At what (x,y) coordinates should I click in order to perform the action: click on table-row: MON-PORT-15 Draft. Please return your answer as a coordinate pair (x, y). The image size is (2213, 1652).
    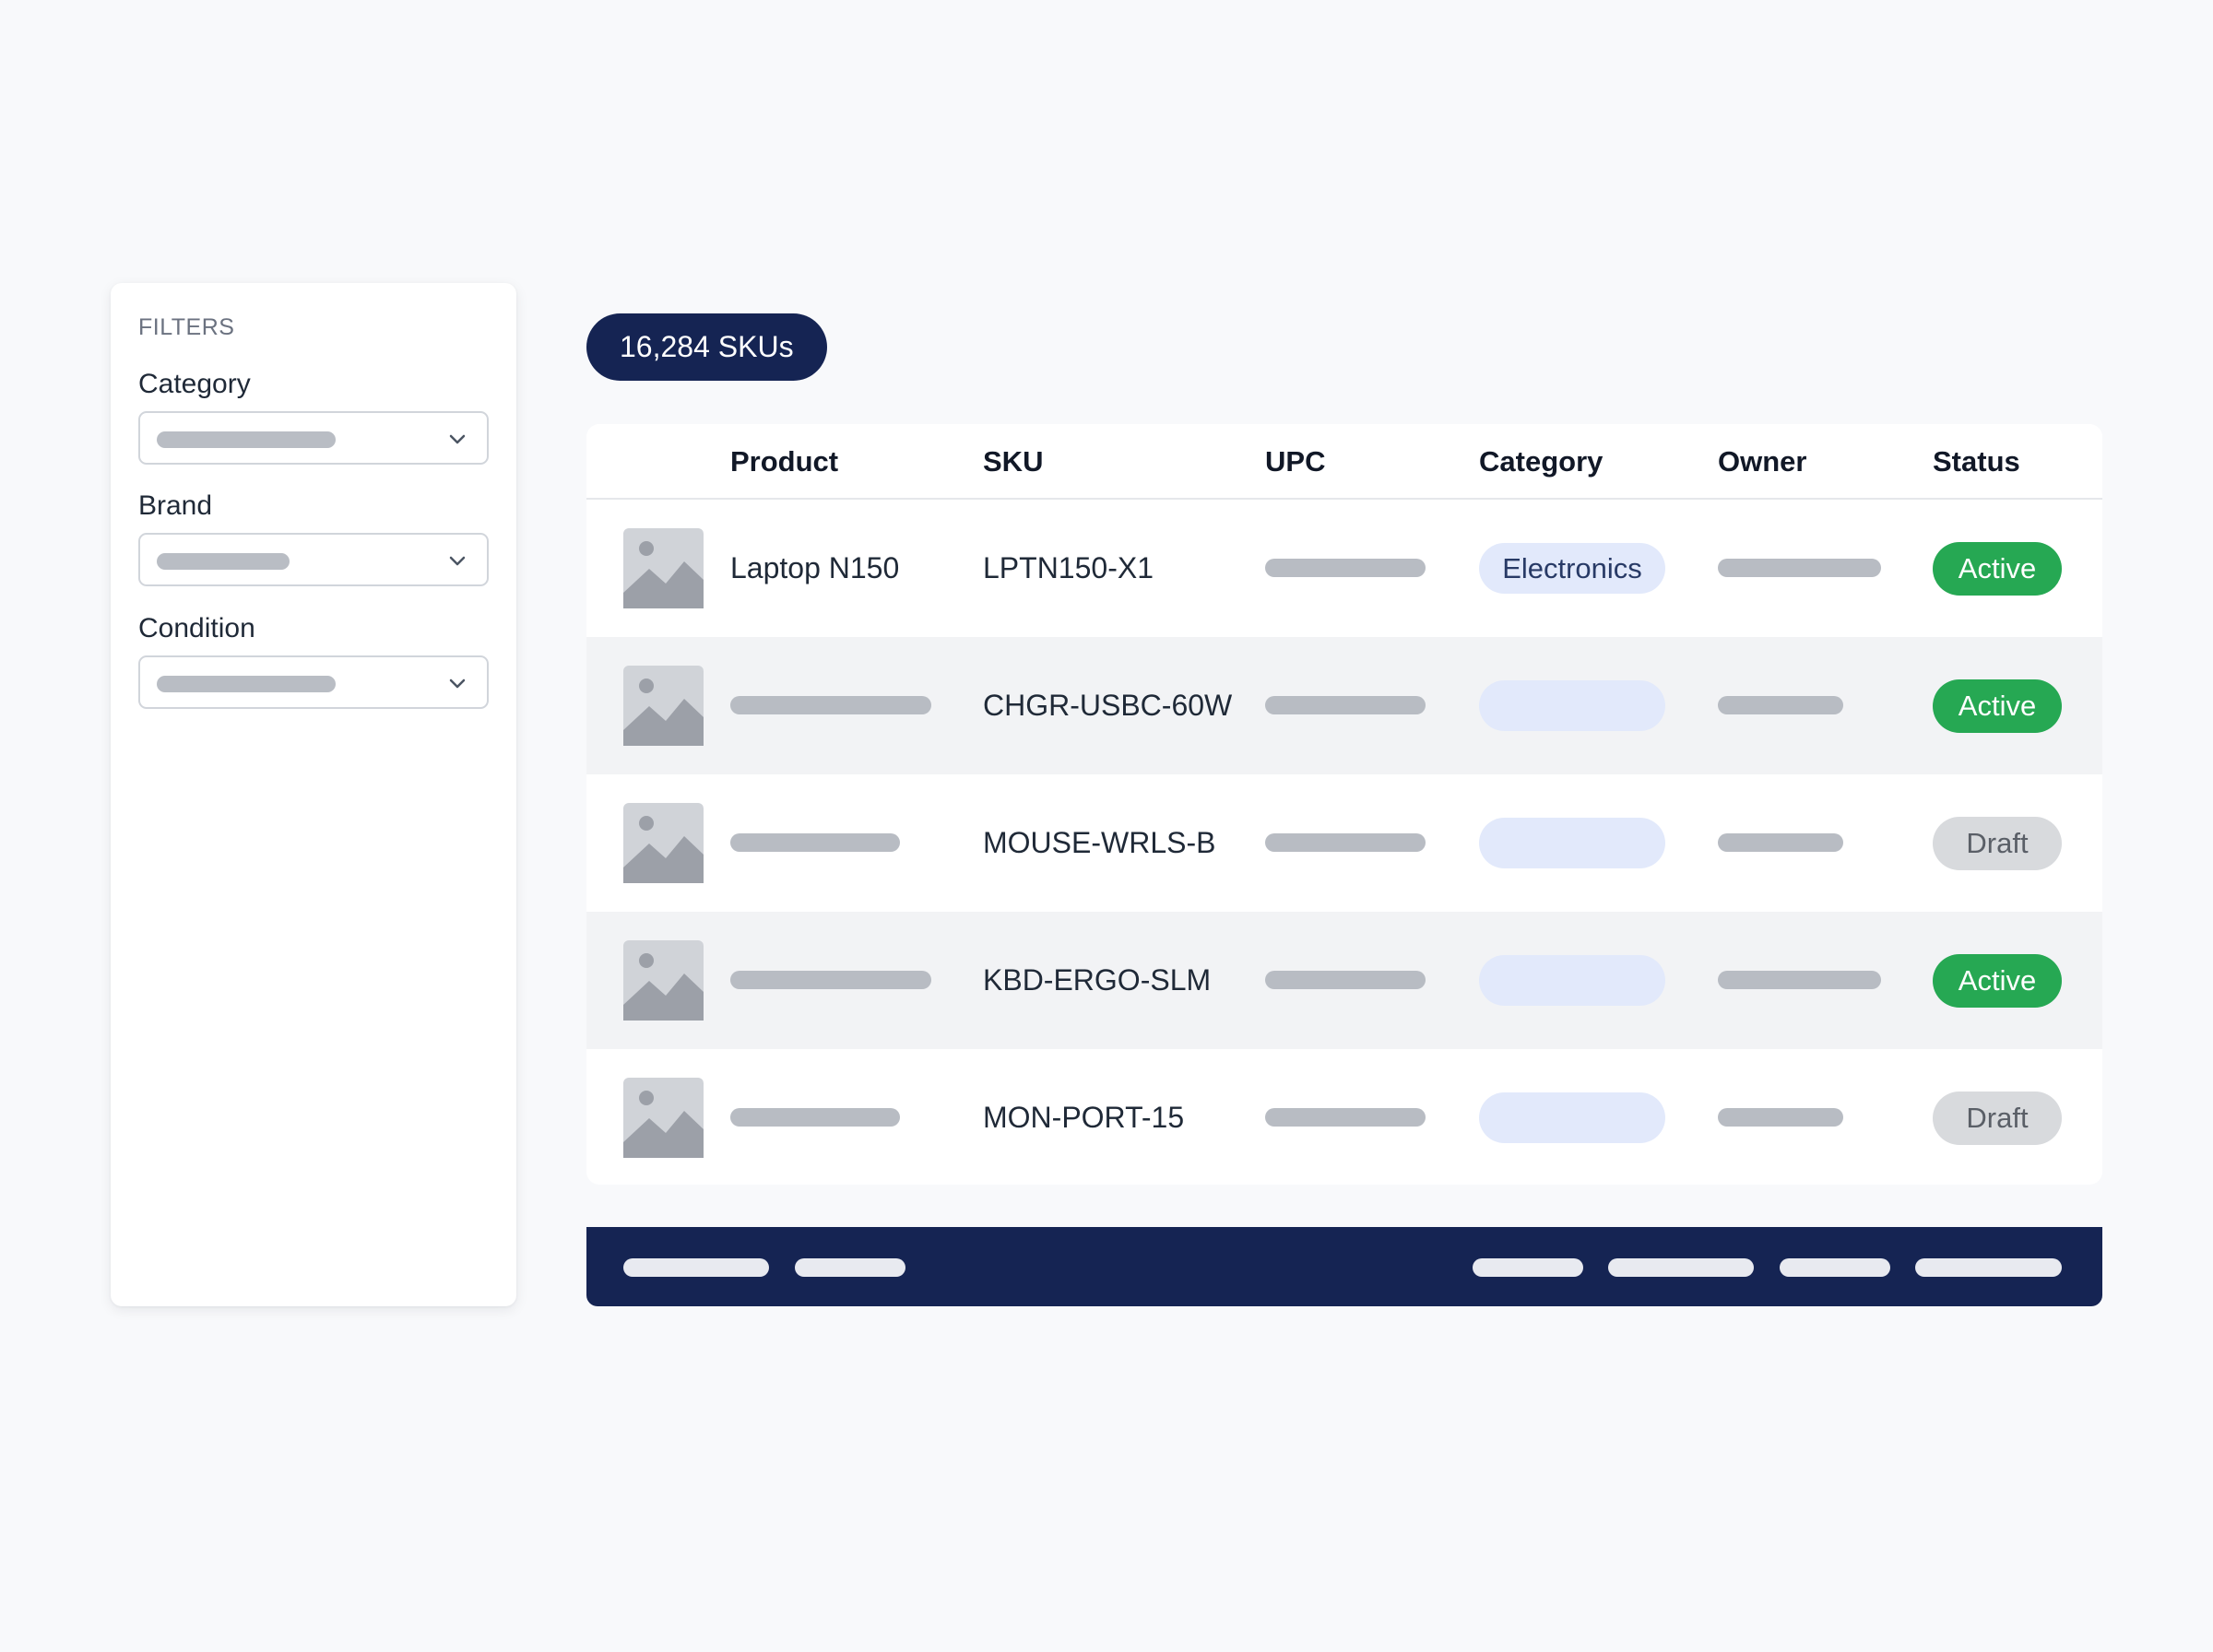
    Looking at the image, I should click on (1344, 1117).